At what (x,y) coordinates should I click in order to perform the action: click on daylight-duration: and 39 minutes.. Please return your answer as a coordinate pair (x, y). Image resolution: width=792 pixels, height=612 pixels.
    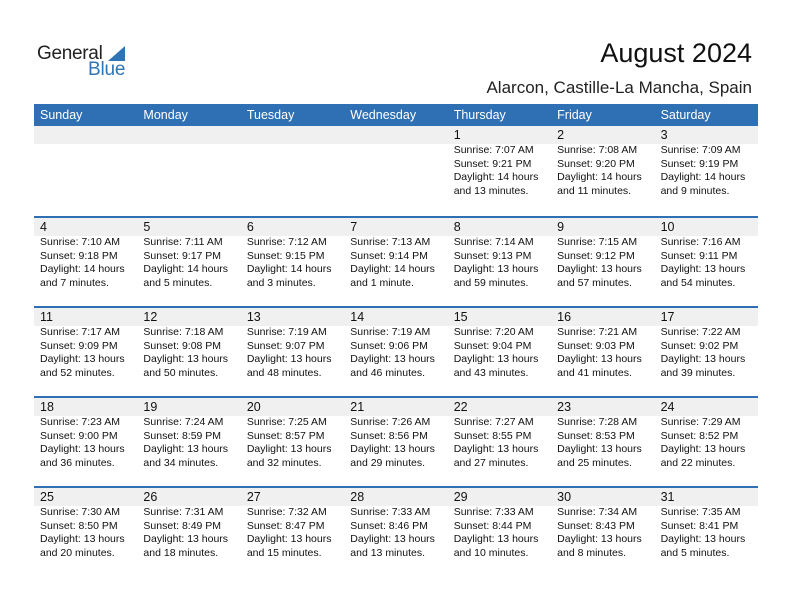
    Looking at the image, I should click on (698, 372).